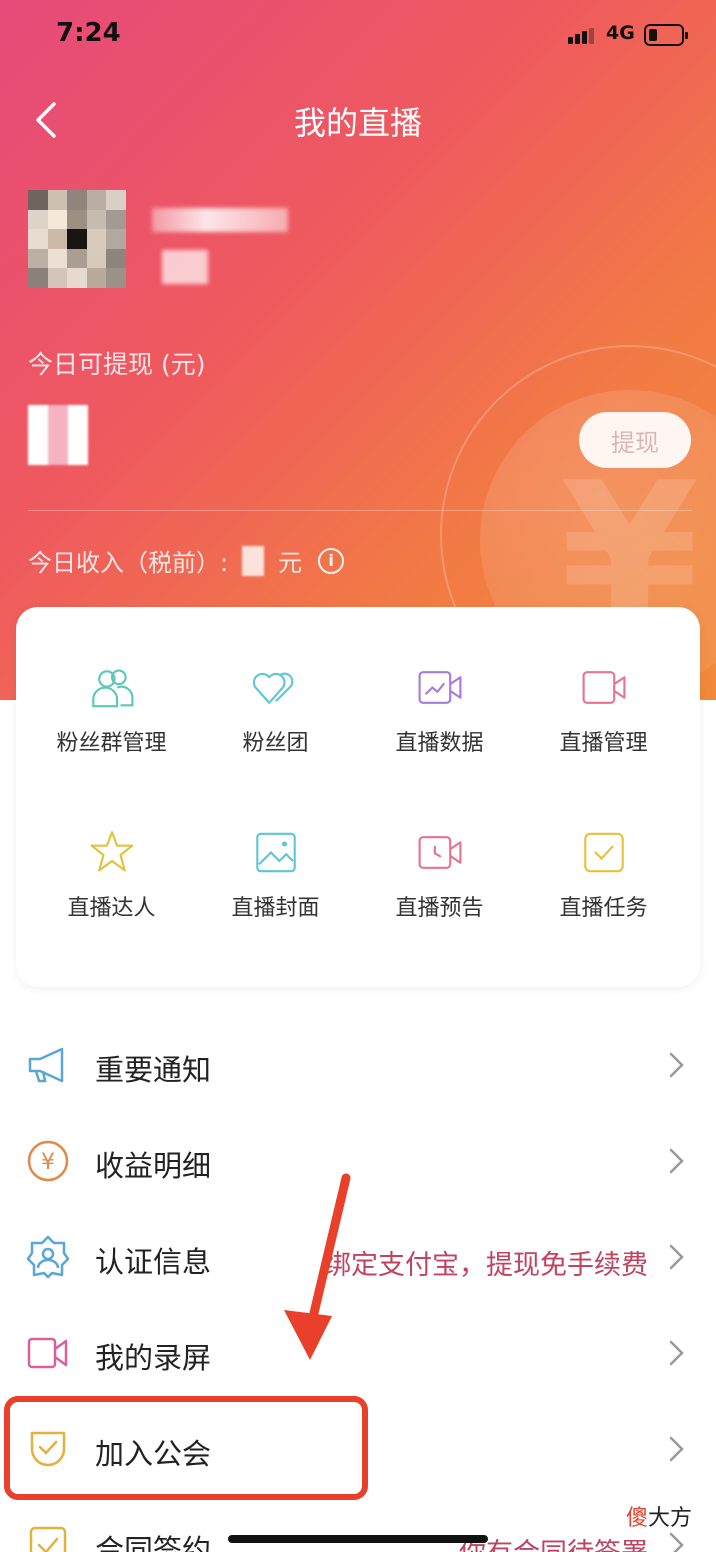  What do you see at coordinates (47, 1353) in the screenshot?
I see `screen-record-icon` at bounding box center [47, 1353].